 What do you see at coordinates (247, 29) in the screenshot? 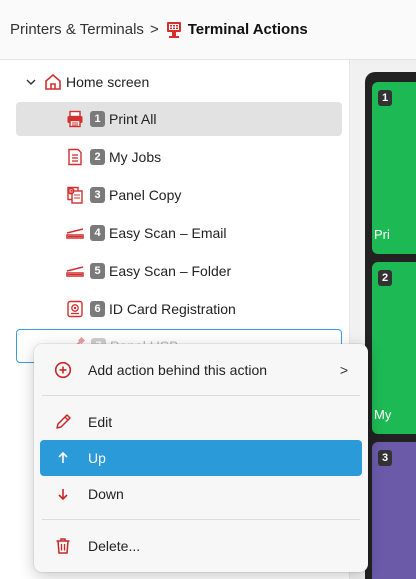
I see `breadcrumb-current-label: Terminal Actions` at bounding box center [247, 29].